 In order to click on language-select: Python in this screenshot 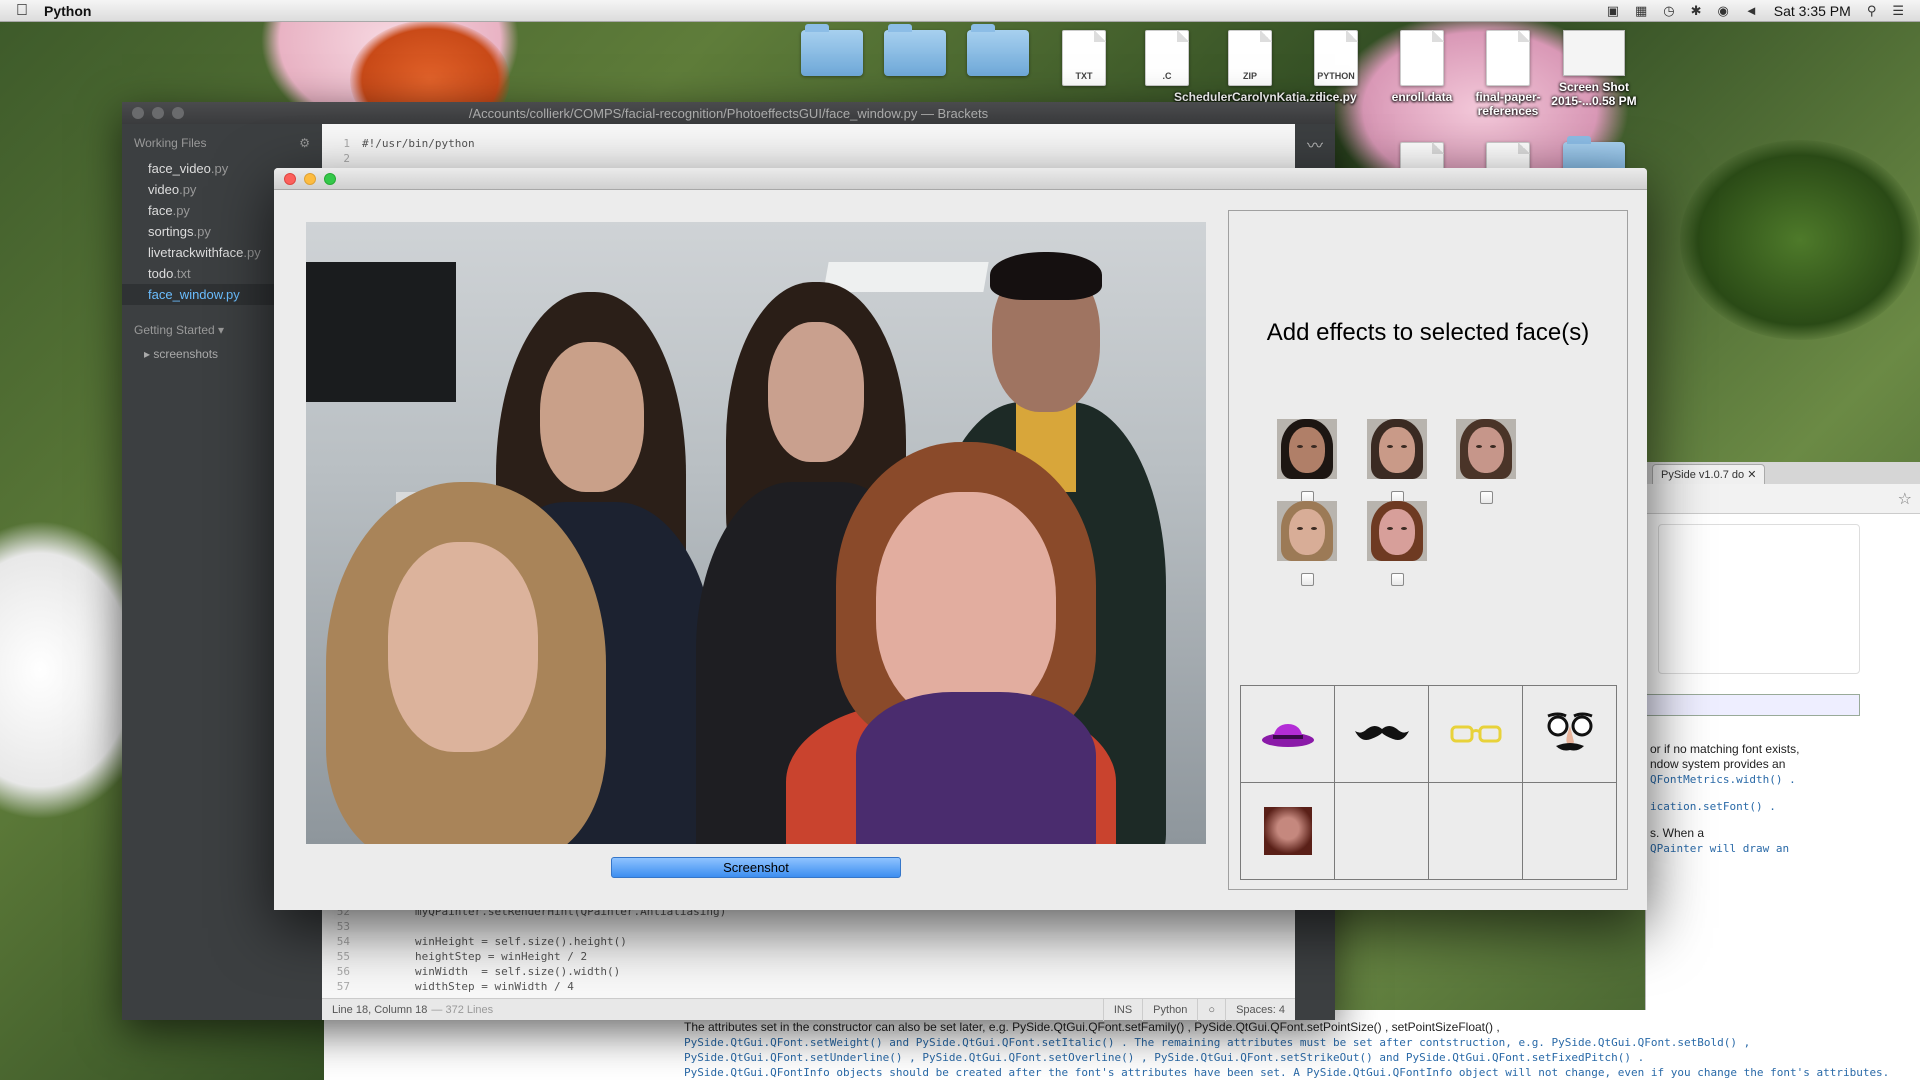, I will do `click(1169, 1009)`.